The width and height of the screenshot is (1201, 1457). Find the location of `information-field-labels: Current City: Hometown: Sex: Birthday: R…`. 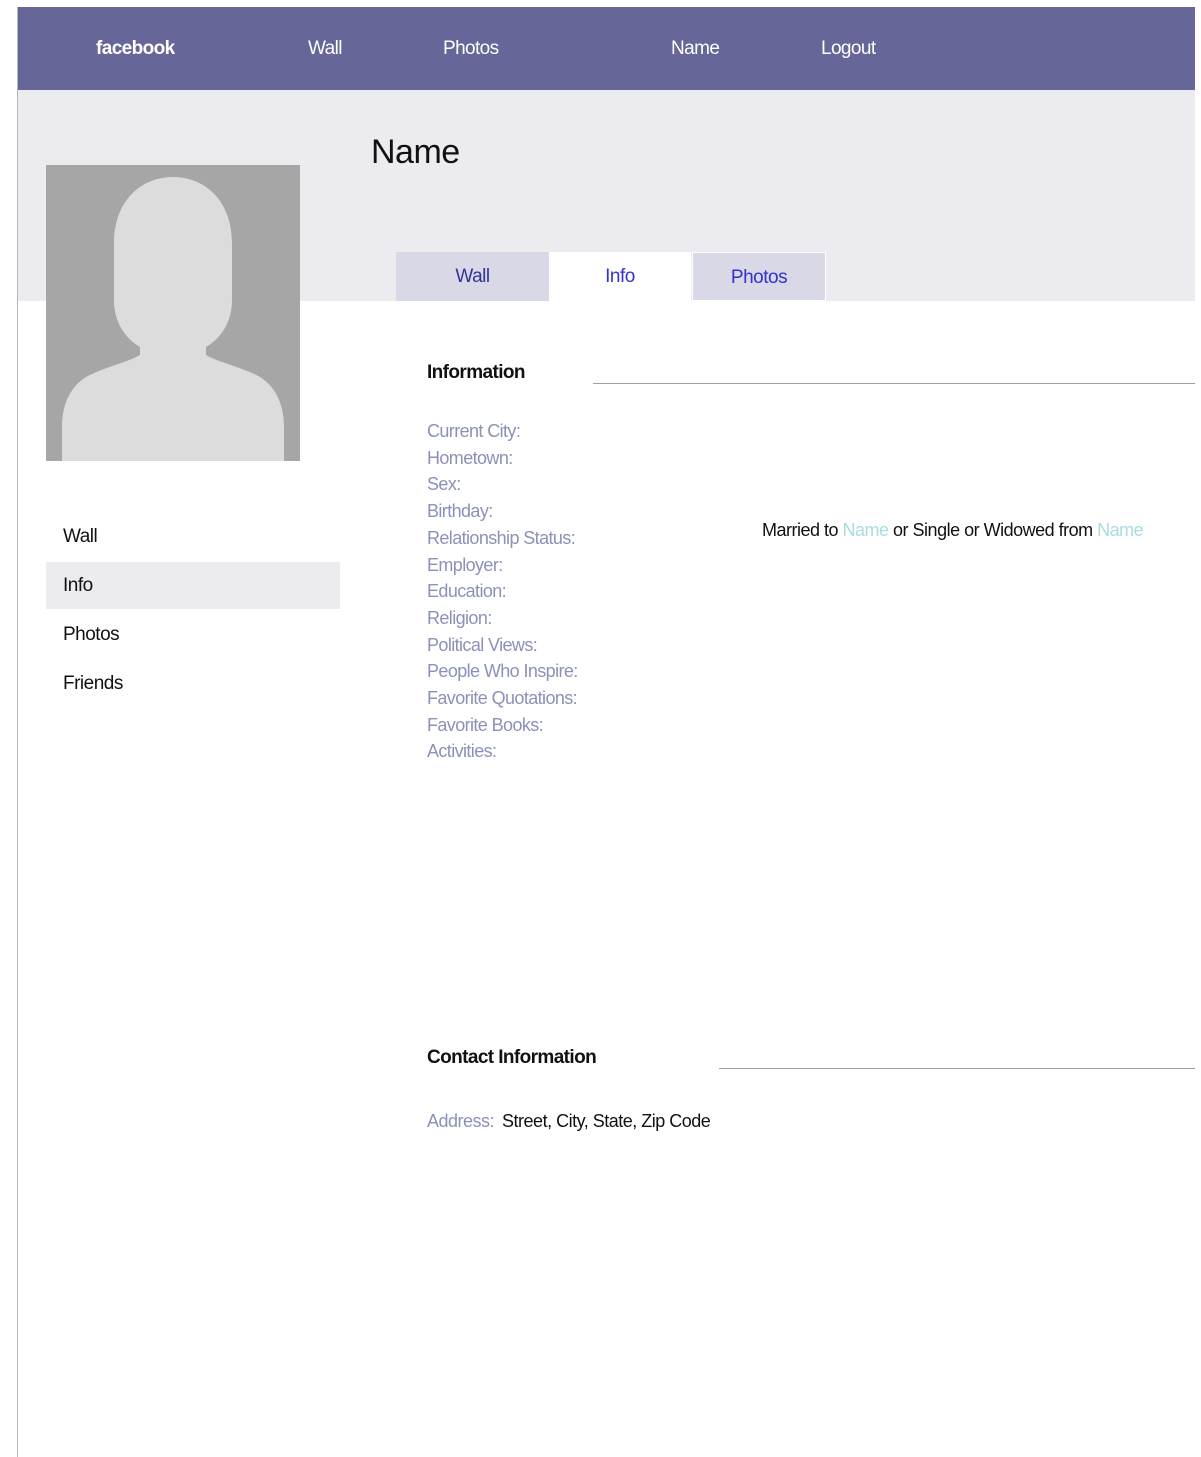

information-field-labels: Current City: Hometown: Sex: Birthday: R… is located at coordinates (502, 591).